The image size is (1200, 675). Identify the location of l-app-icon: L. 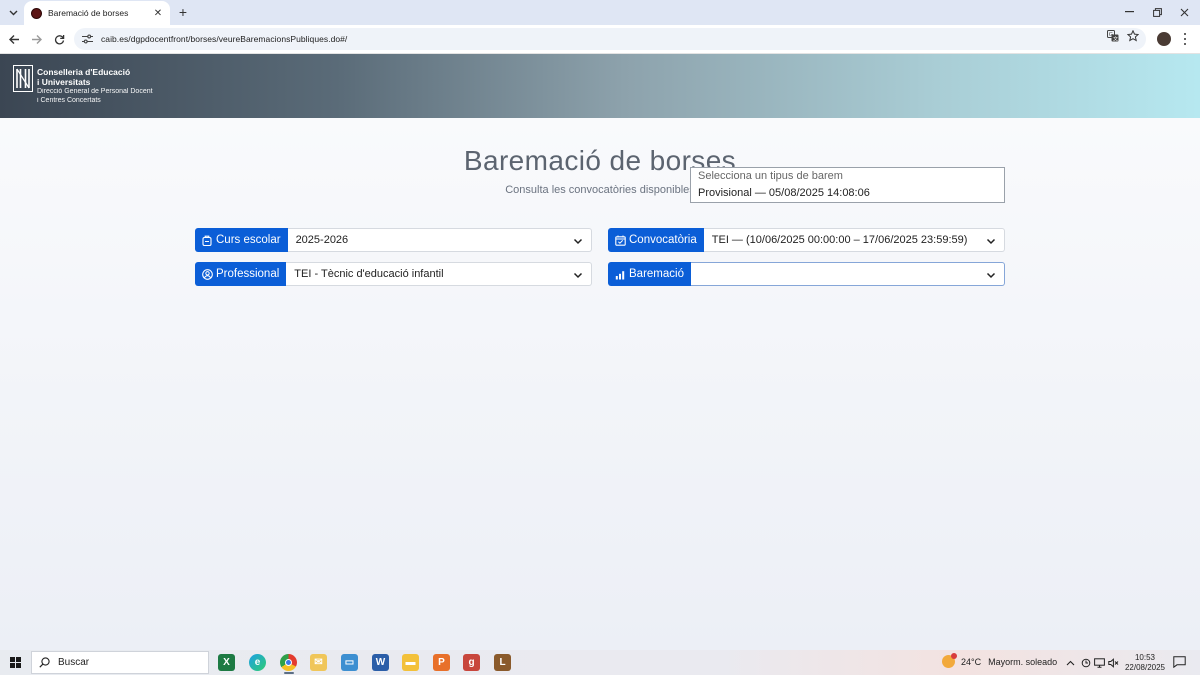
(502, 662).